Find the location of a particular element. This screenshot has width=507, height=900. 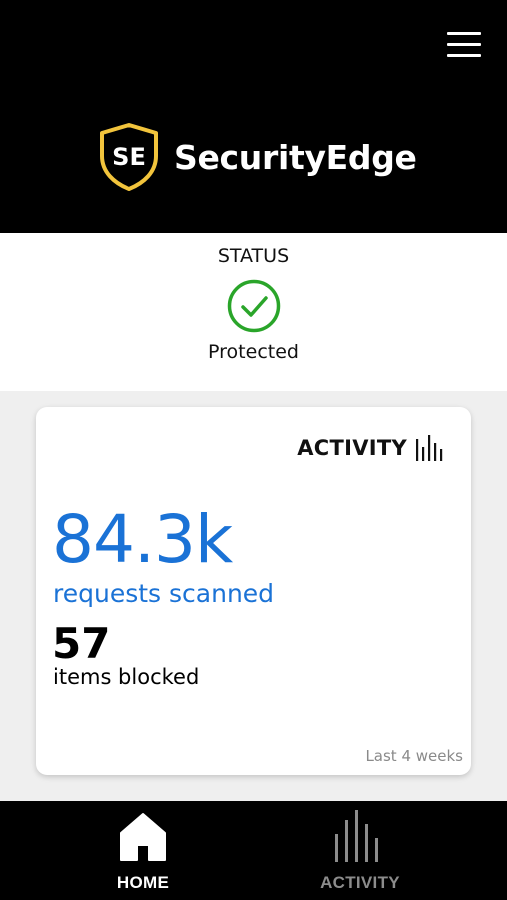

brand-name: SecurityEdge is located at coordinates (295, 157).